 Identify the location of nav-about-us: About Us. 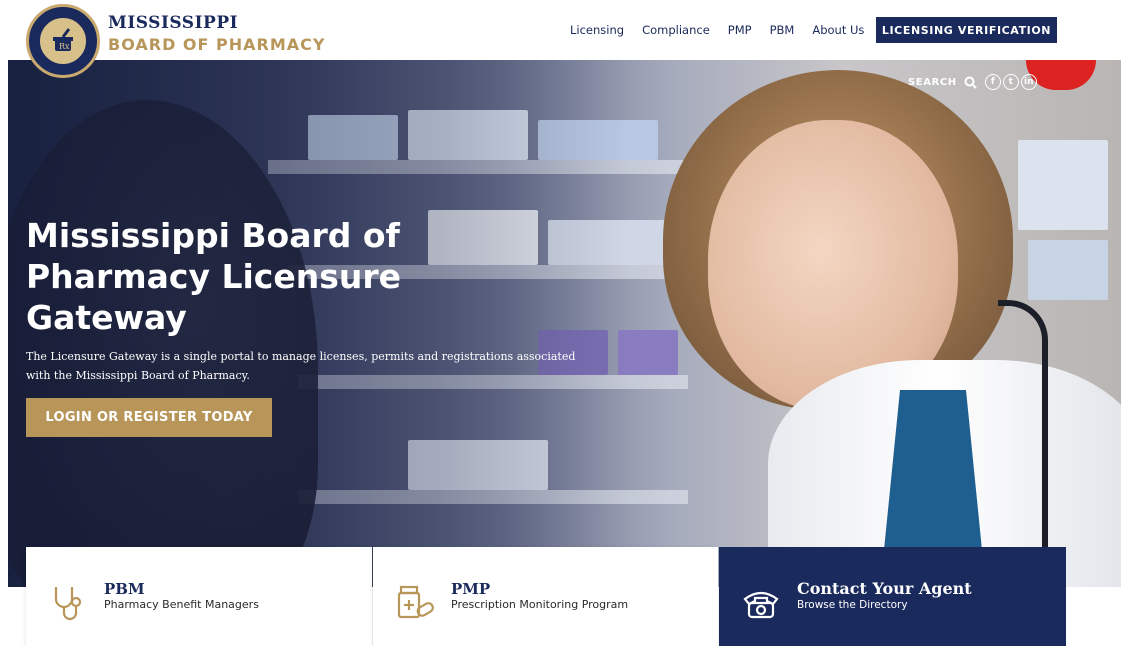
(838, 30).